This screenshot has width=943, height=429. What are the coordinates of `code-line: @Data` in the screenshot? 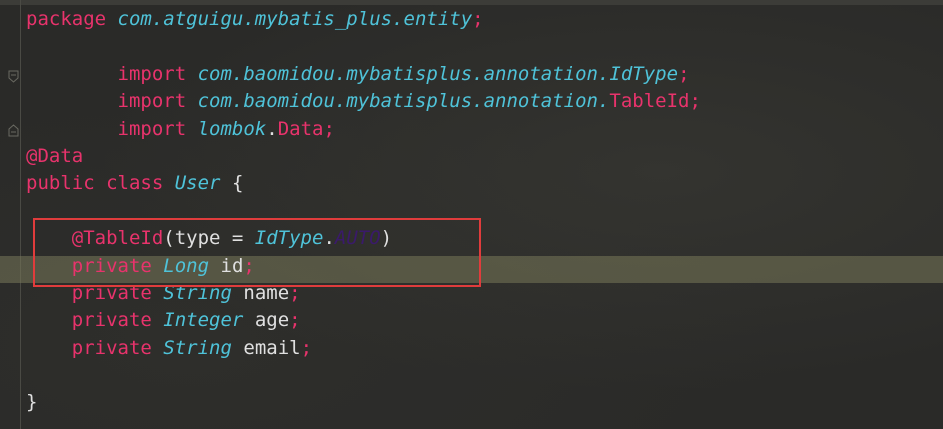 It's located at (363, 156).